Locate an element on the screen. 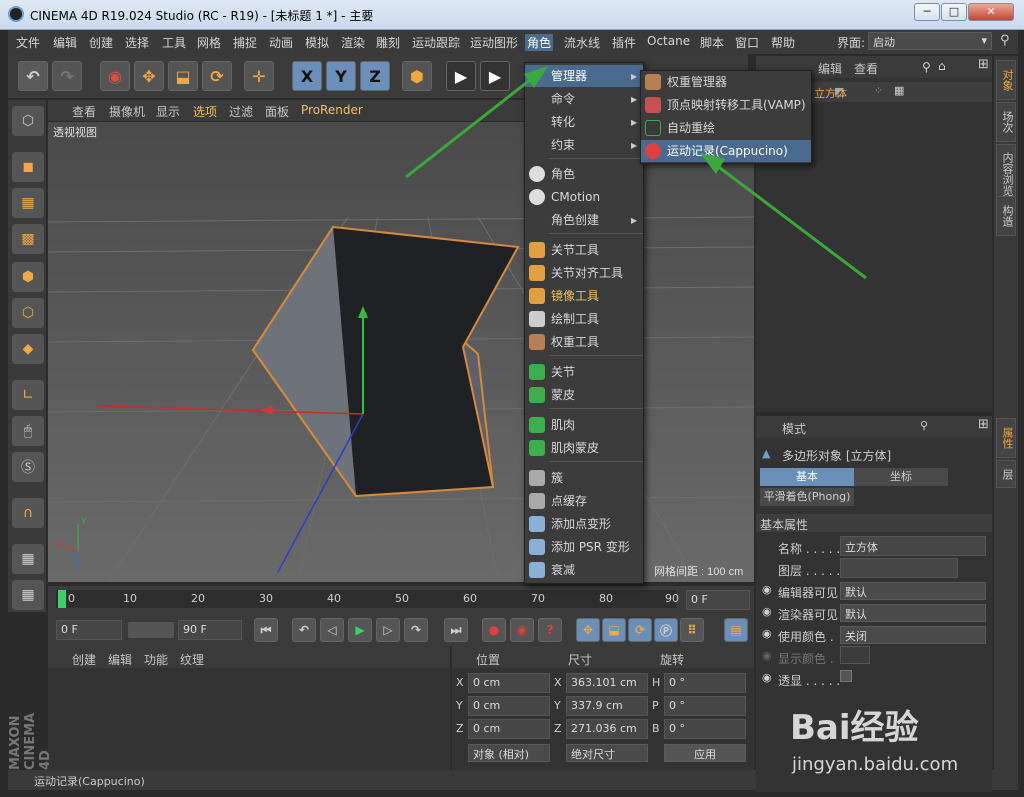  rotate-icon: ⟳ is located at coordinates (217, 76).